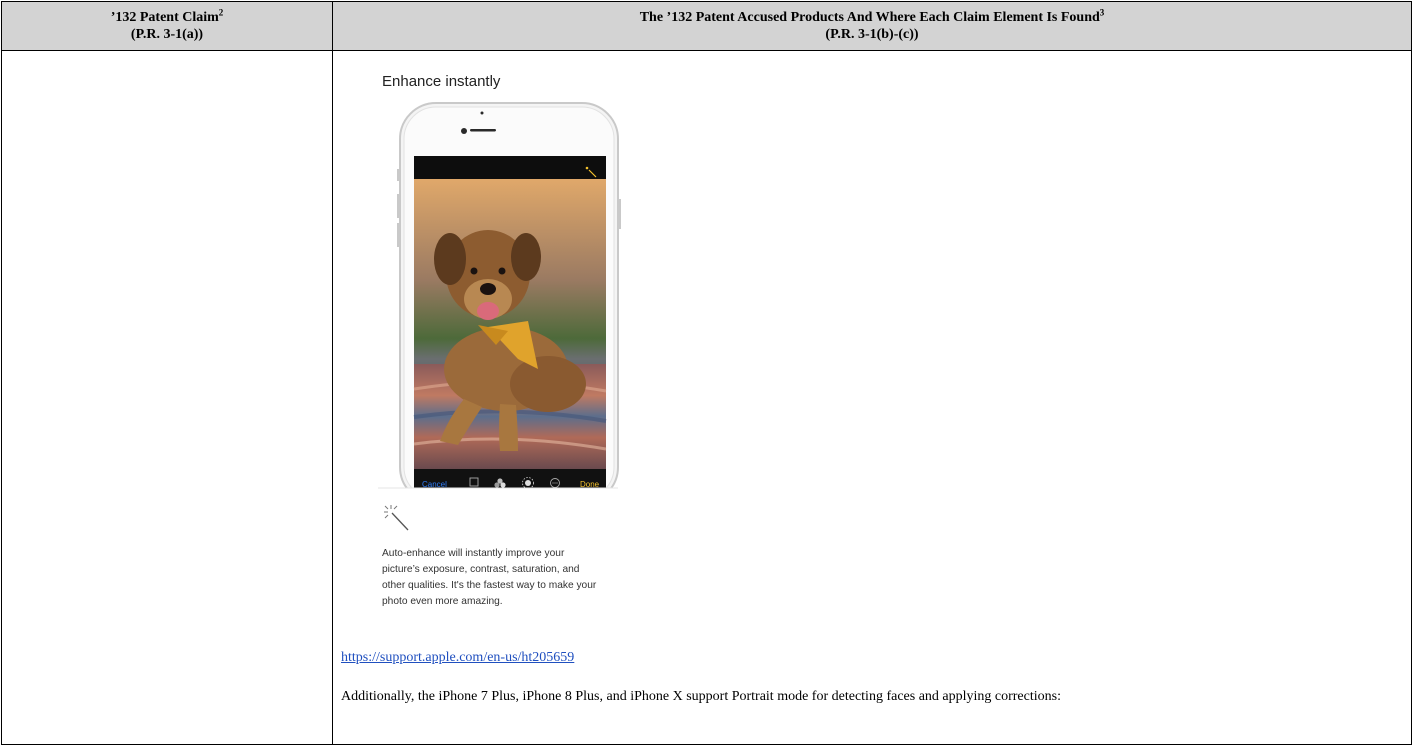  What do you see at coordinates (441, 81) in the screenshot?
I see `figure-title: Enhance instantly` at bounding box center [441, 81].